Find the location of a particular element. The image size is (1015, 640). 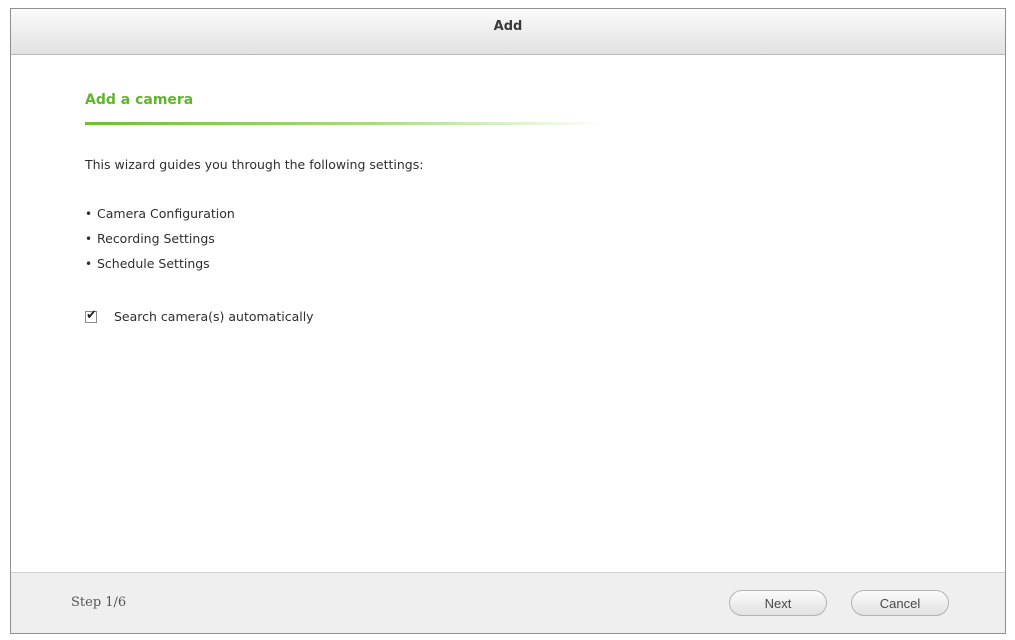

list-item: • Camera Configuration is located at coordinates (160, 217).